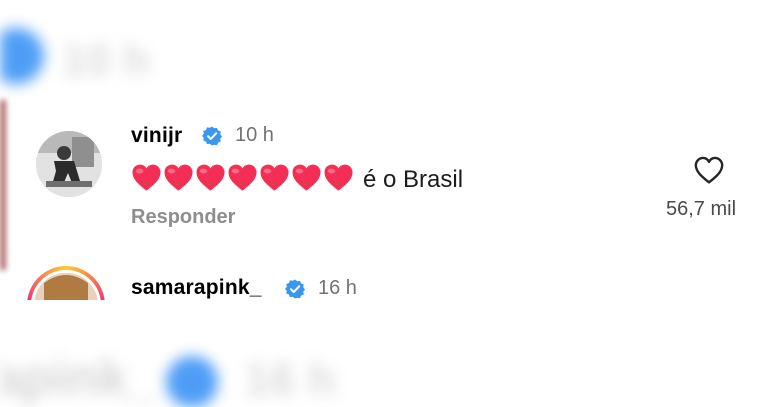 The height and width of the screenshot is (407, 765). Describe the element at coordinates (196, 288) in the screenshot. I see `comment-username: samarapink_` at that location.